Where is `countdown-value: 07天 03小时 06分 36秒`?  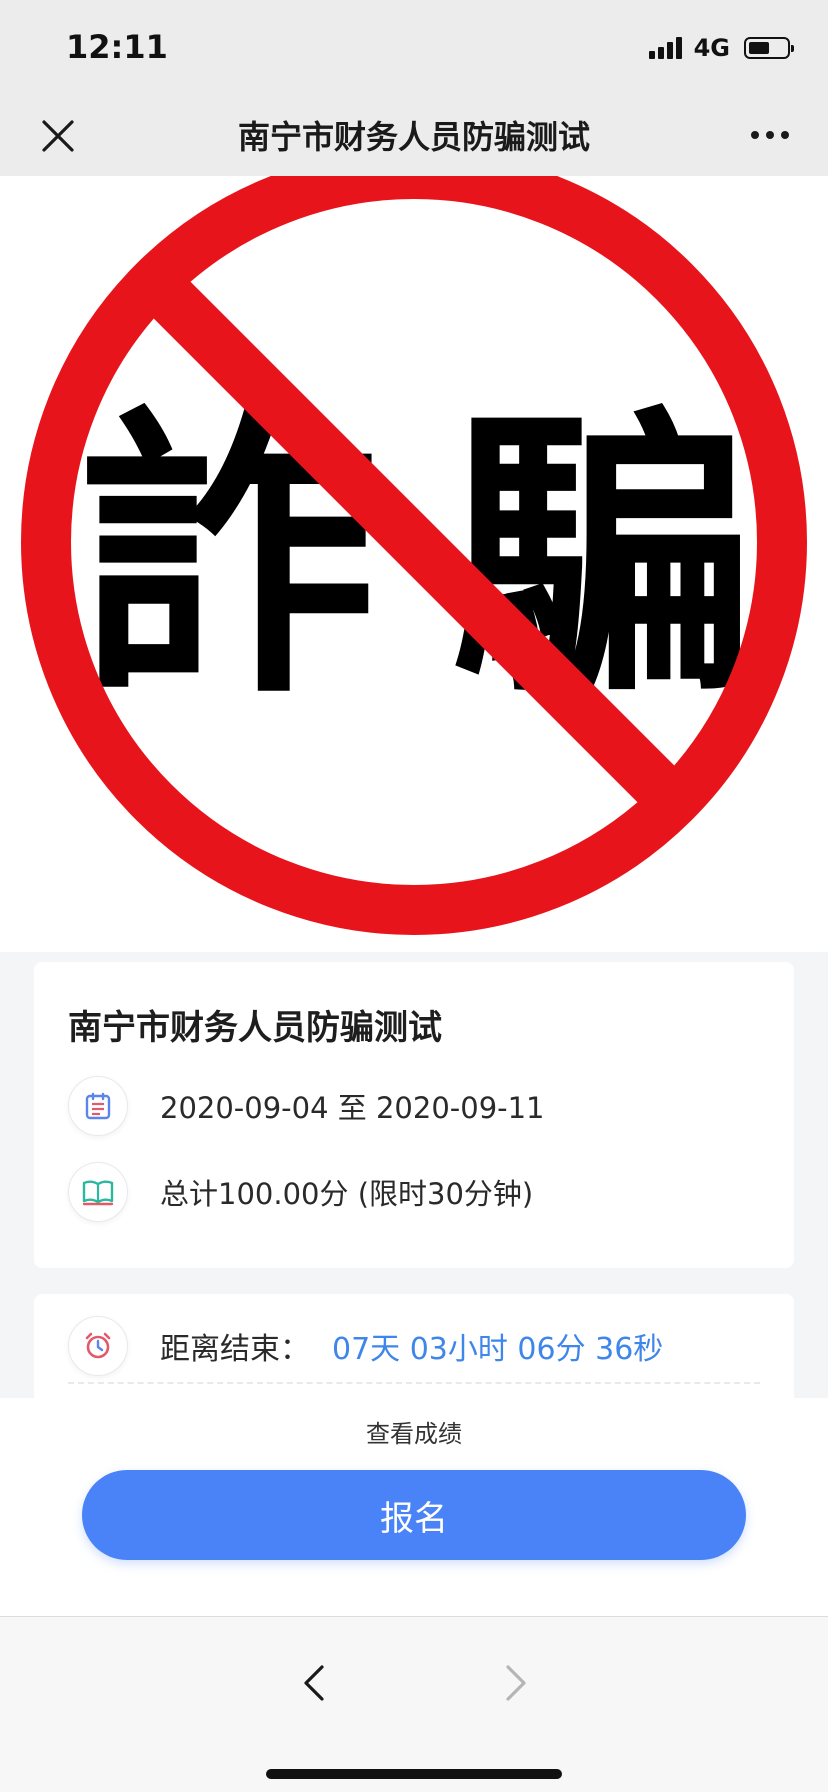 countdown-value: 07天 03小时 06分 36秒 is located at coordinates (498, 1349).